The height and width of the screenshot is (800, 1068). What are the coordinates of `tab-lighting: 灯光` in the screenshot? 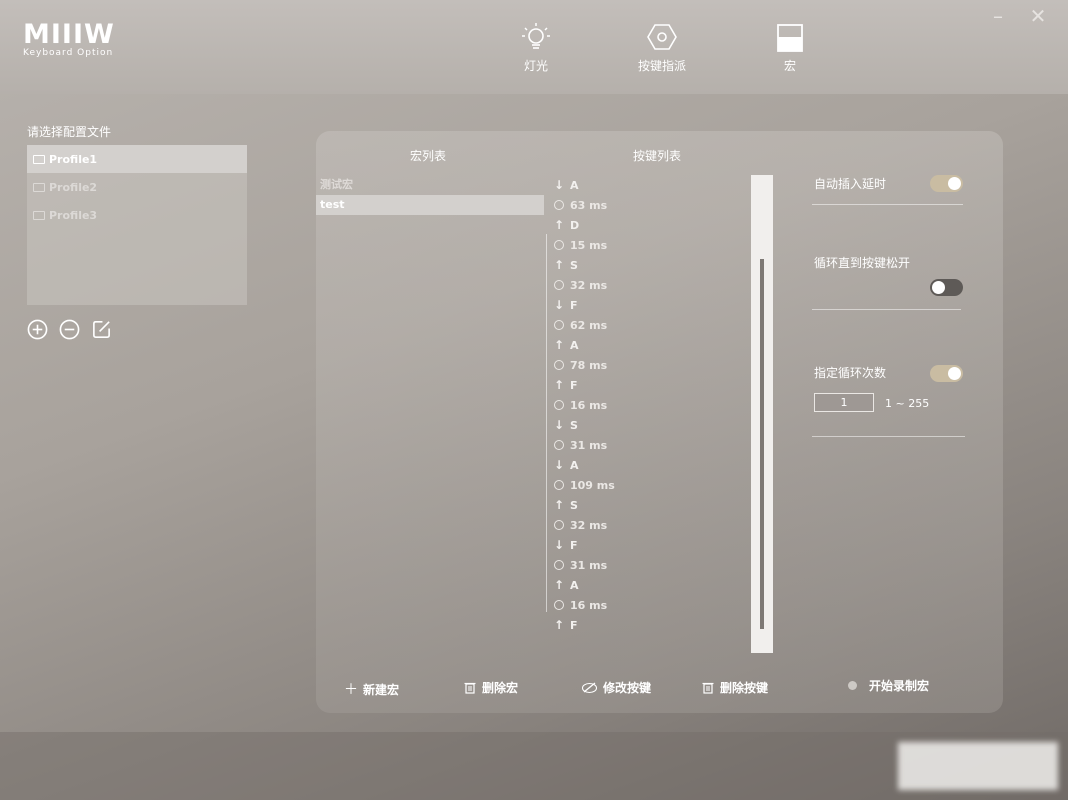 It's located at (536, 48).